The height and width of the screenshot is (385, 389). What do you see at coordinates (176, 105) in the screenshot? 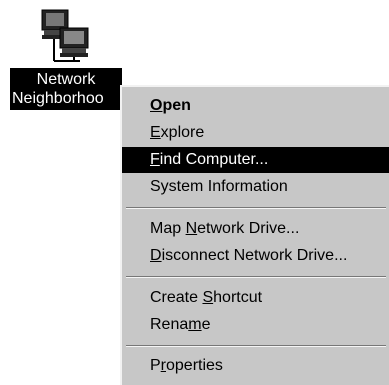
I see `menu-item-open-rest: pen` at bounding box center [176, 105].